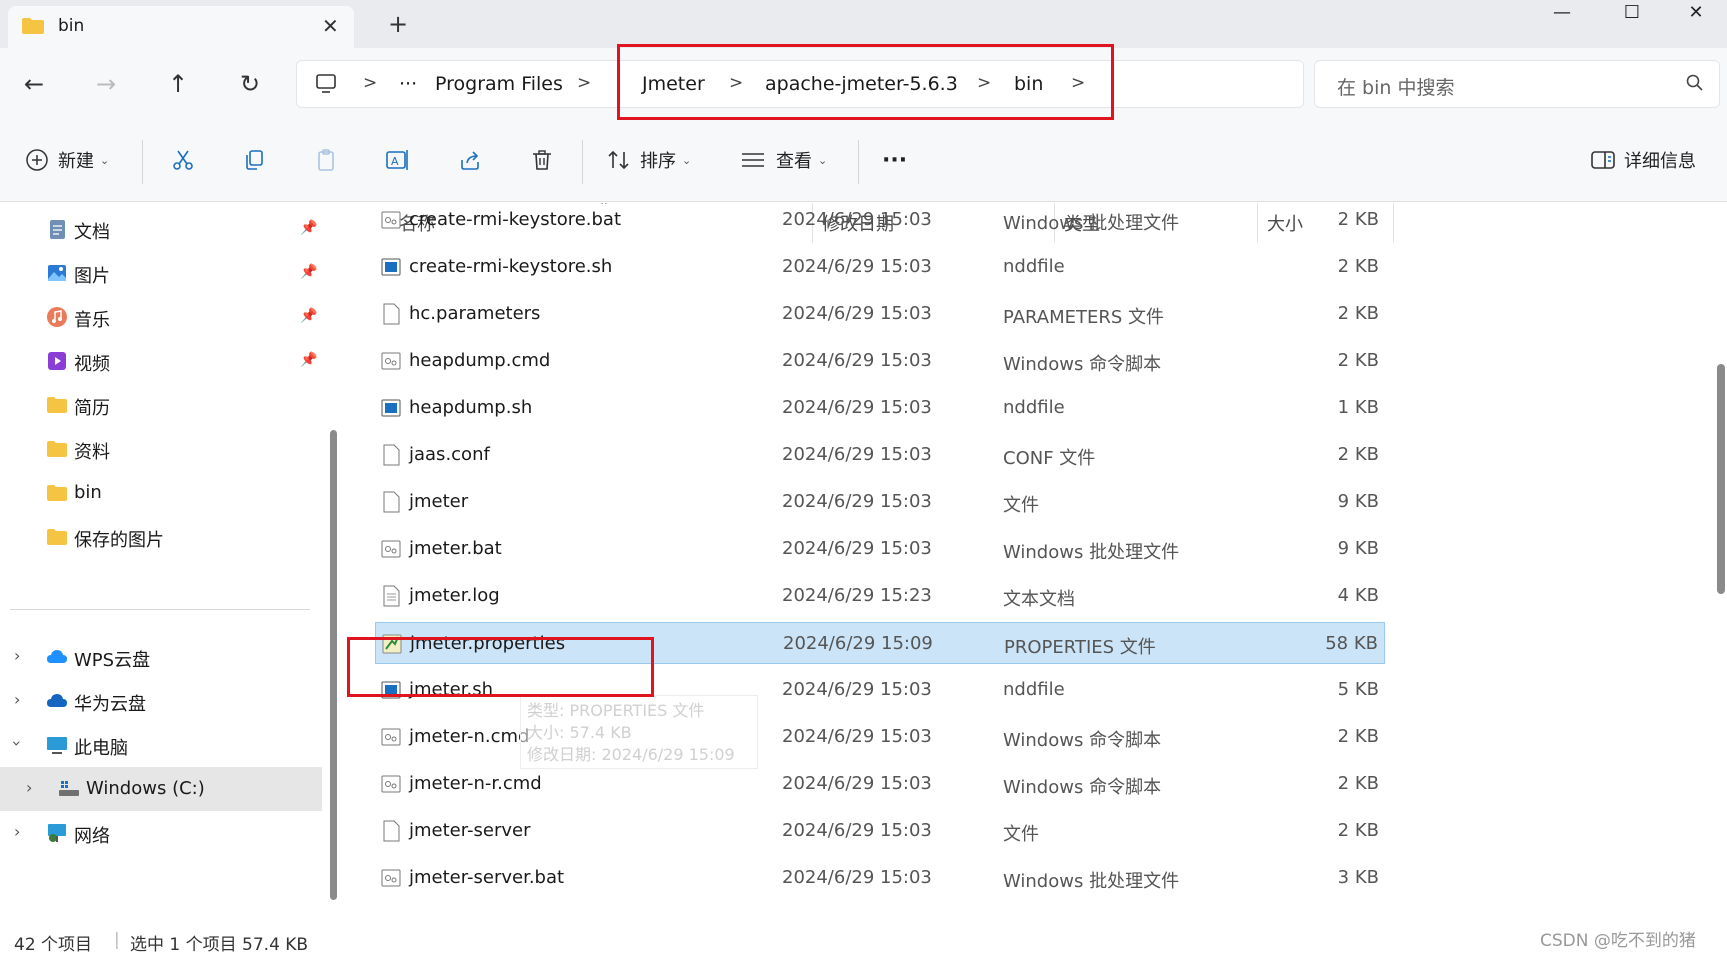 The width and height of the screenshot is (1727, 956). I want to click on table-row: jaas.conf 2024/6/29 15:03 CONF 文件 2 KB, so click(880, 455).